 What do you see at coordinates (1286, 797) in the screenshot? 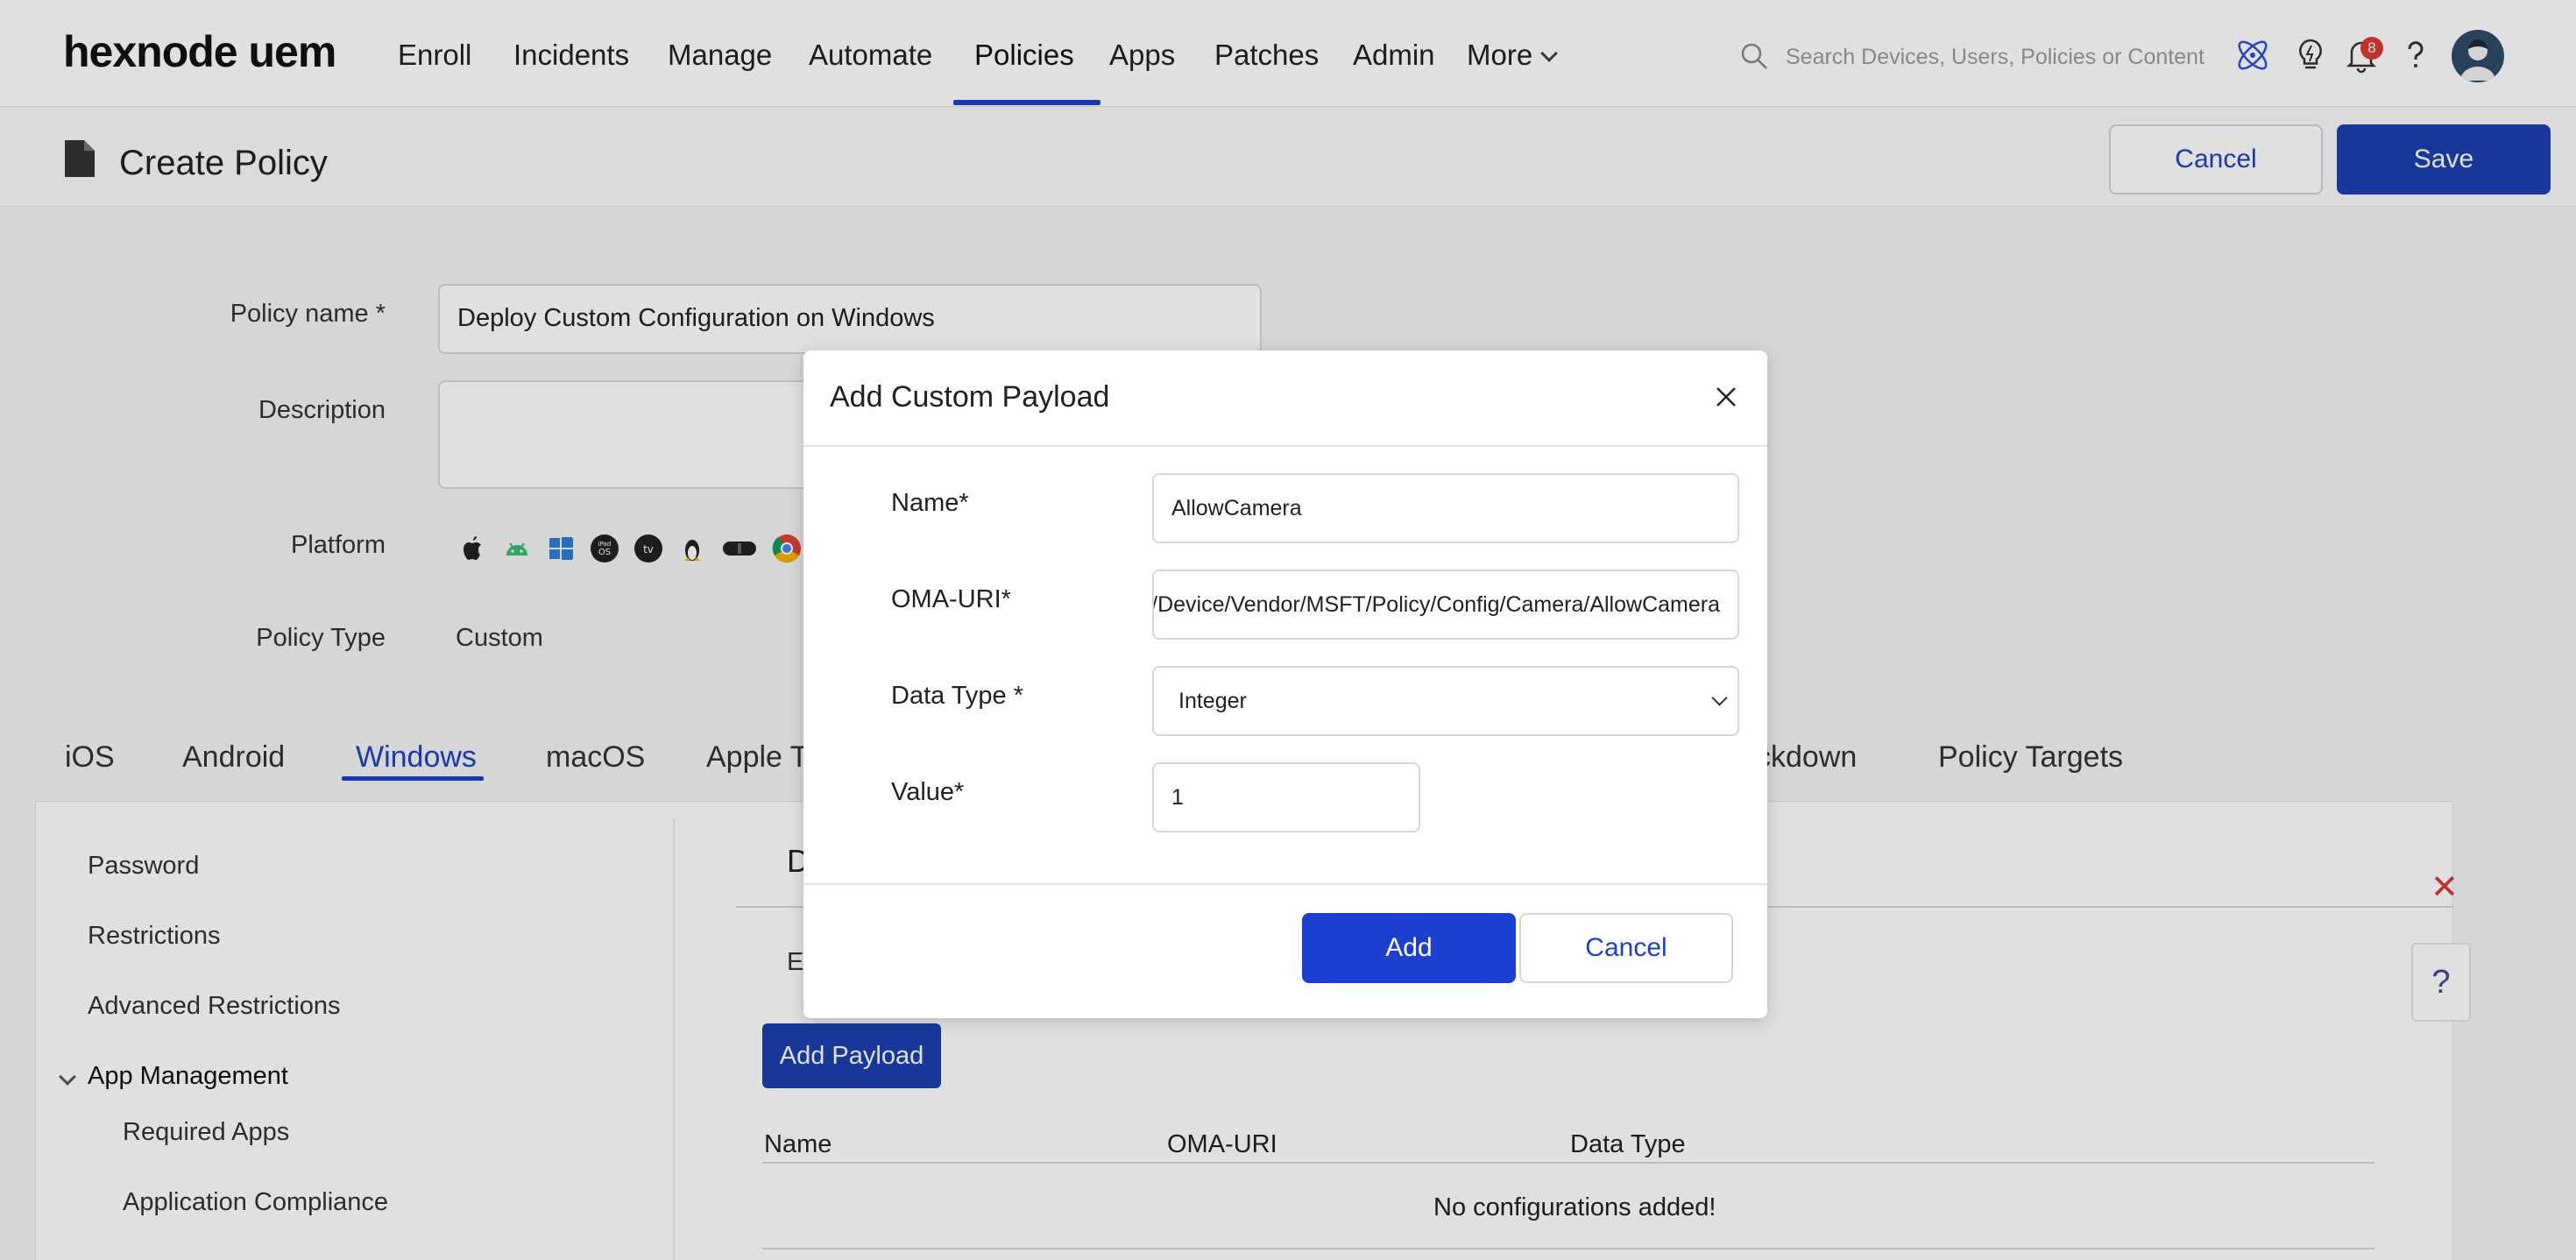
I see `value-input: 1` at bounding box center [1286, 797].